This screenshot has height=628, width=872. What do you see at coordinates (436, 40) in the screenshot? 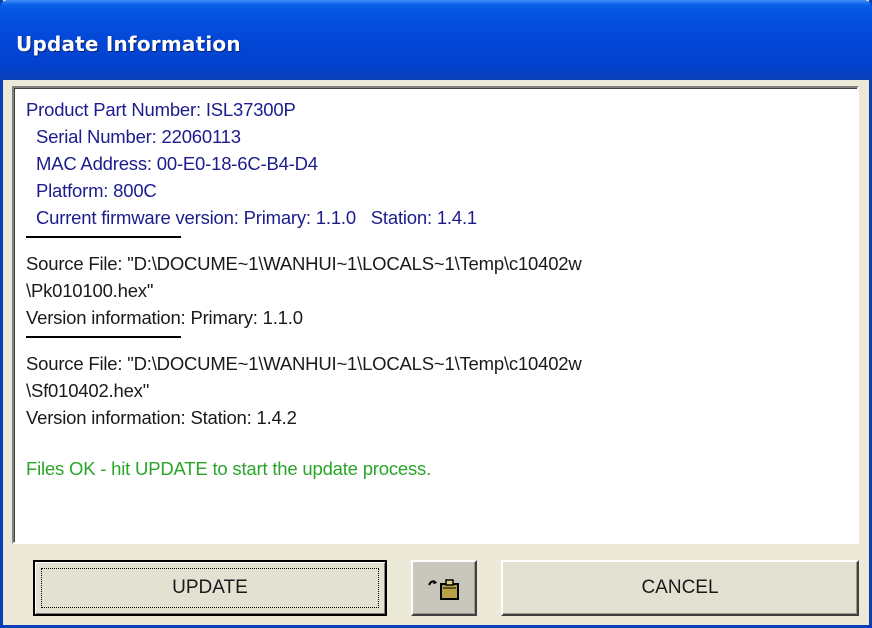
I see `title-bar: Update Information` at bounding box center [436, 40].